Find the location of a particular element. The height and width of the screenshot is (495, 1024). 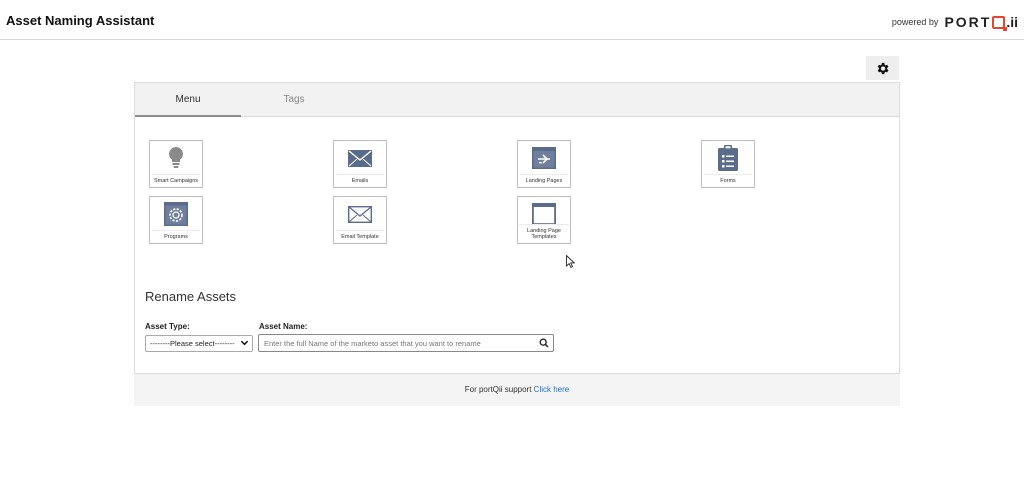

lightbulb-icon is located at coordinates (176, 157).